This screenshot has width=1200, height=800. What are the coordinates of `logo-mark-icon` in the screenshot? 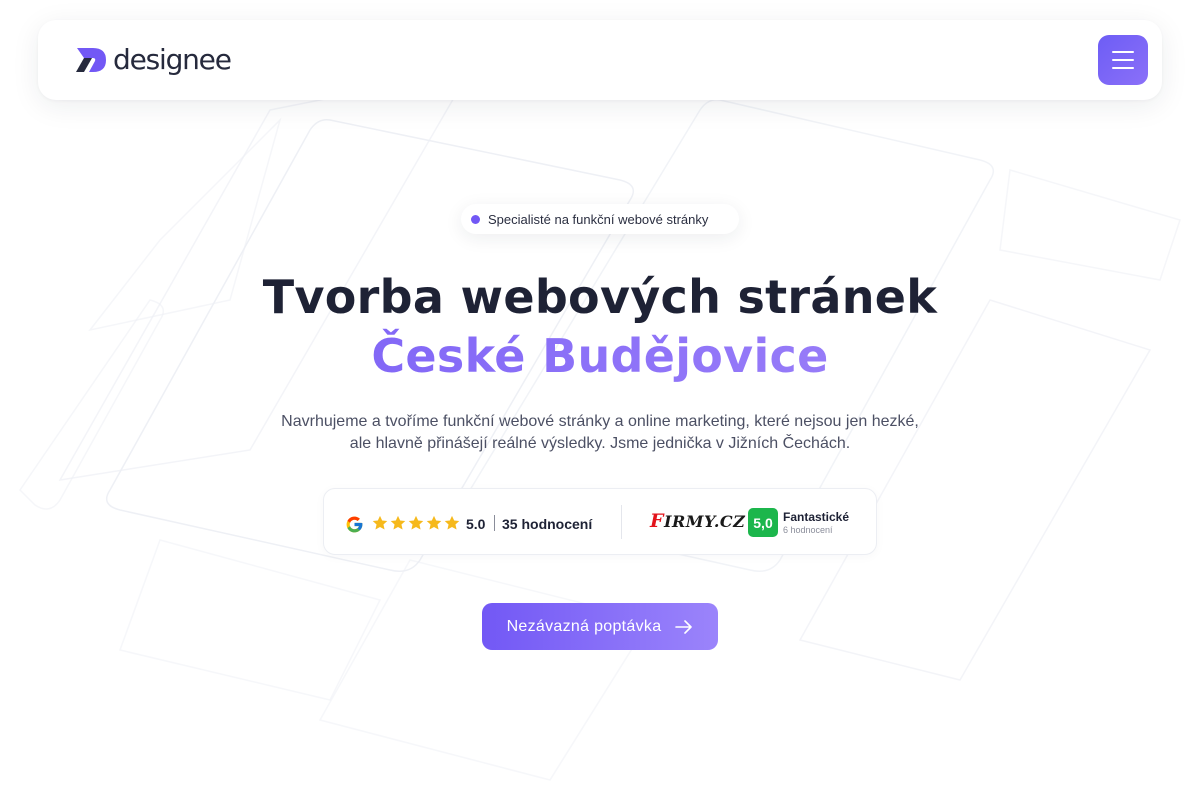 It's located at (91, 60).